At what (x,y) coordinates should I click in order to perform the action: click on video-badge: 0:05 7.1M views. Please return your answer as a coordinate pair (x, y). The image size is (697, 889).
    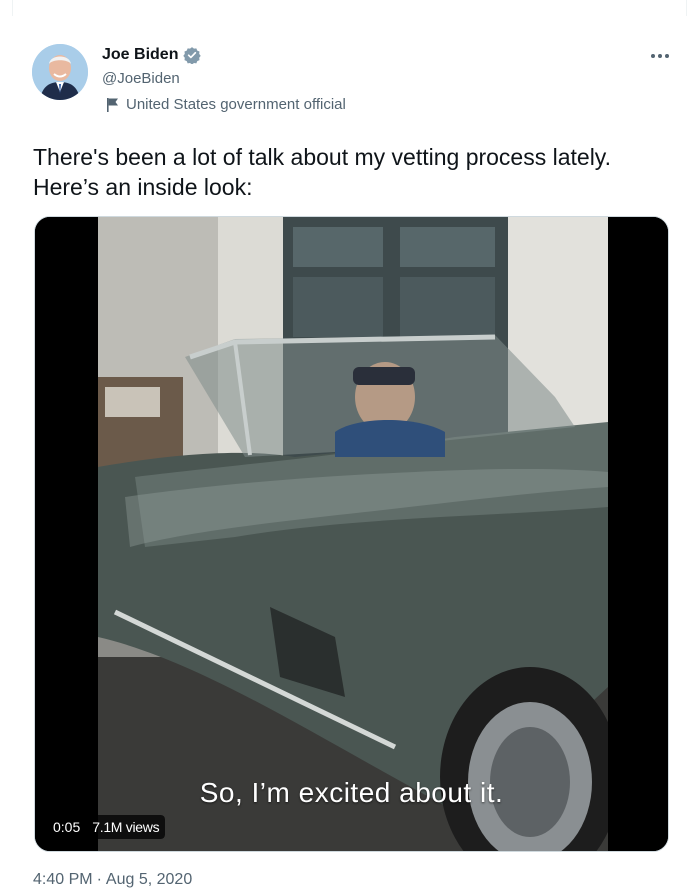
    Looking at the image, I should click on (105, 827).